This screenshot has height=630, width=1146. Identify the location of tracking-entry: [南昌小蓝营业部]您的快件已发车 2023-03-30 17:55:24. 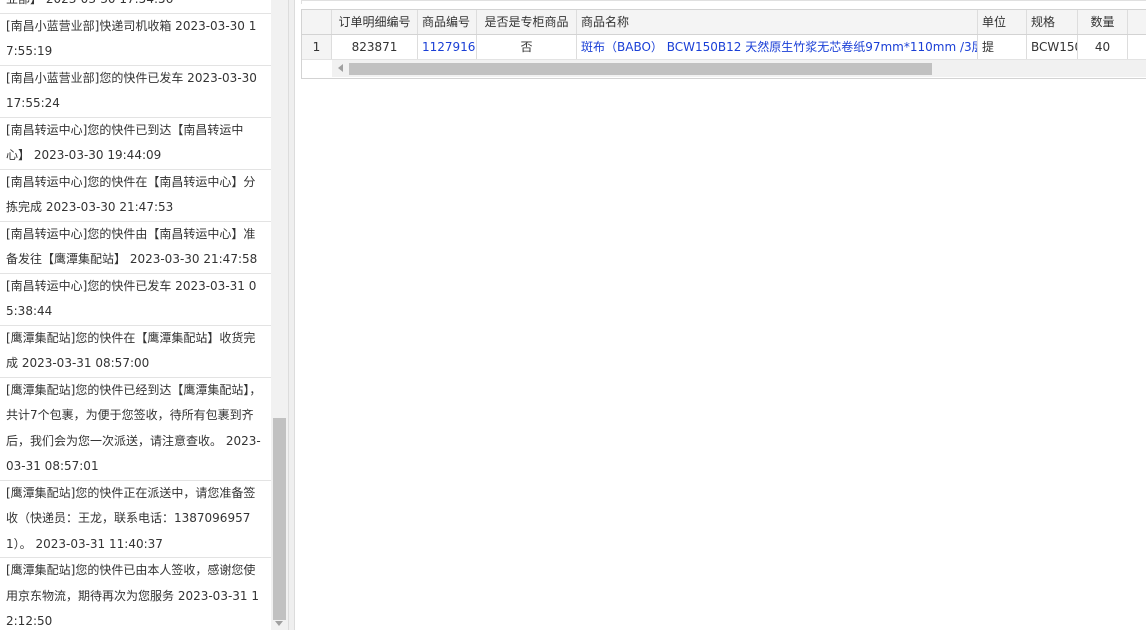
(135, 92).